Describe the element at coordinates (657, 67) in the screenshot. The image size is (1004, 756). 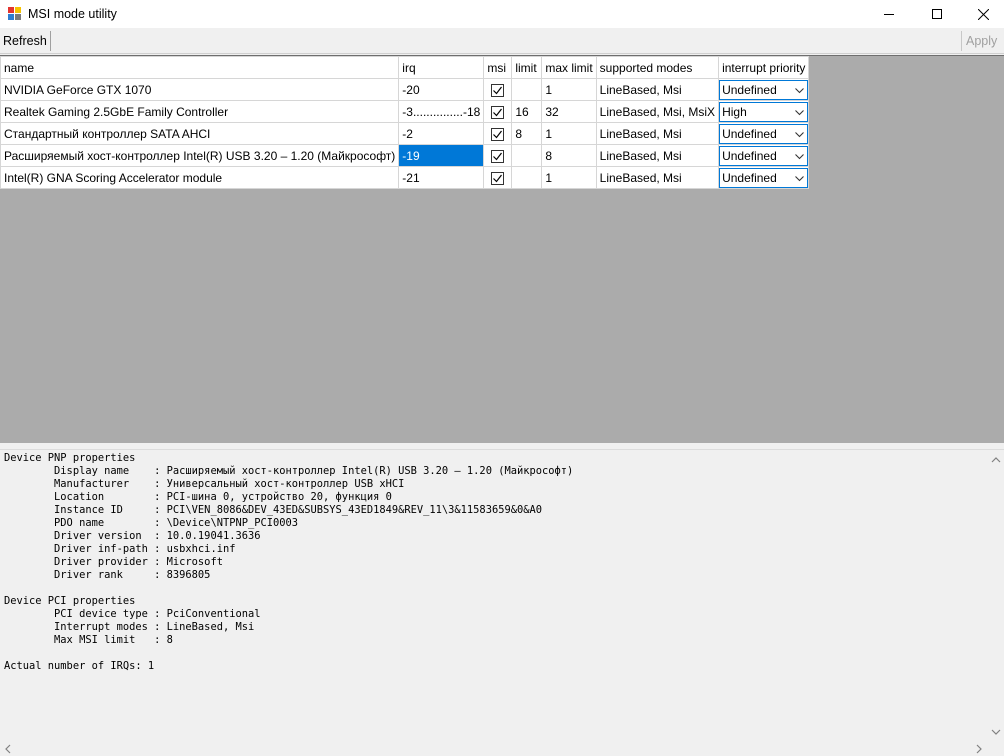
I see `column-header-supported-modes: supported modes` at that location.